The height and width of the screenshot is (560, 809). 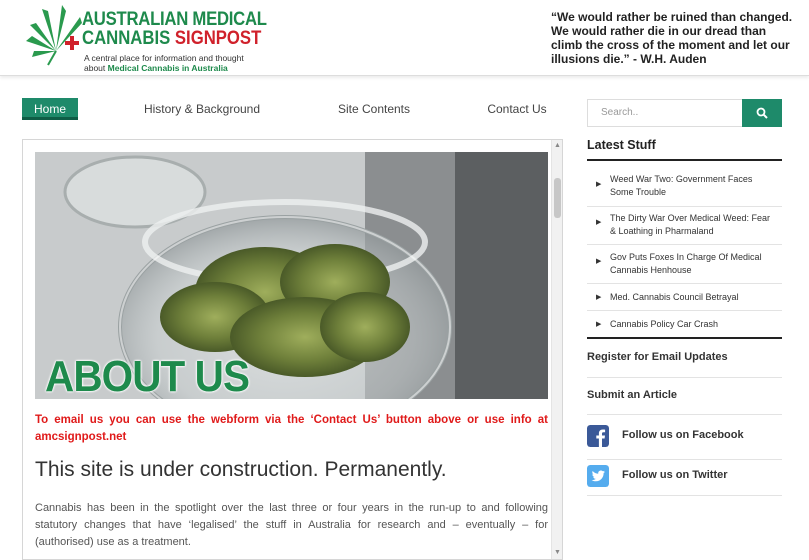 I want to click on twitter-icon, so click(x=598, y=476).